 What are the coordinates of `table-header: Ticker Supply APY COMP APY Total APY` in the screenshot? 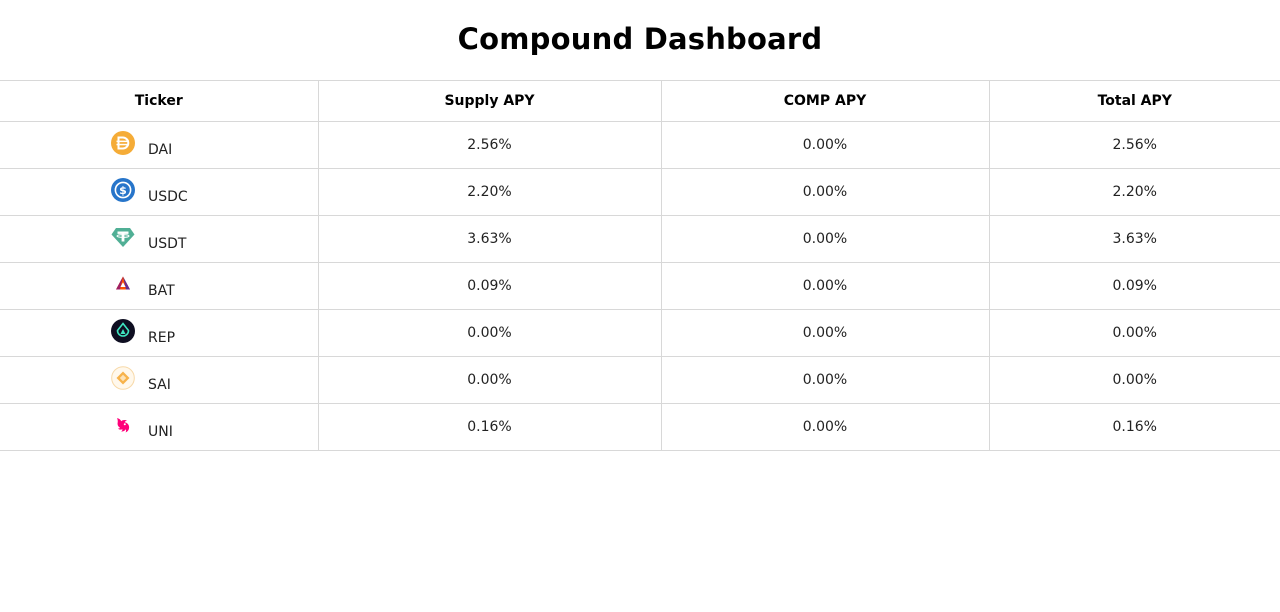 It's located at (640, 101).